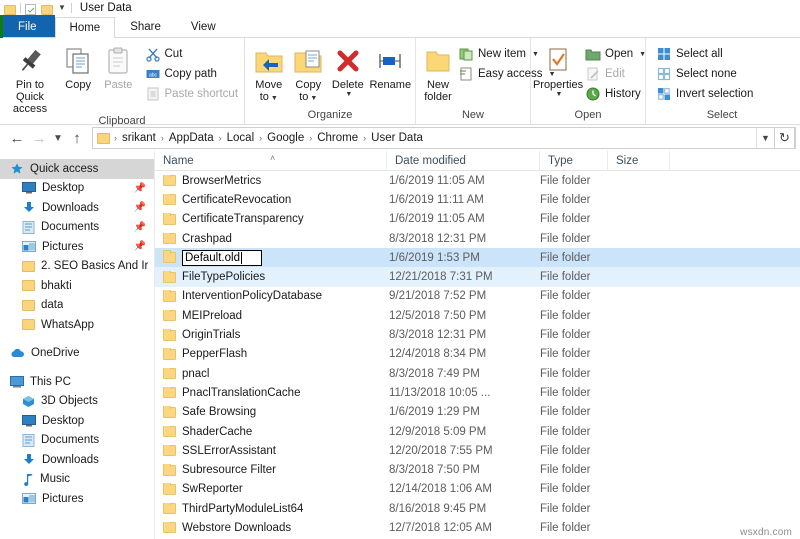 The width and height of the screenshot is (800, 539). What do you see at coordinates (438, 72) in the screenshot?
I see `new-folder-button: New folder` at bounding box center [438, 72].